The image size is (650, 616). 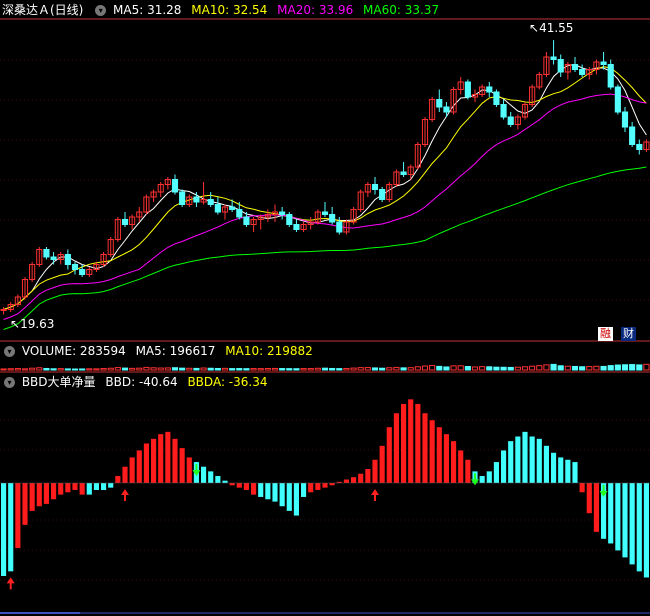 I want to click on ma10-value: MA10: 32.54, so click(x=229, y=10).